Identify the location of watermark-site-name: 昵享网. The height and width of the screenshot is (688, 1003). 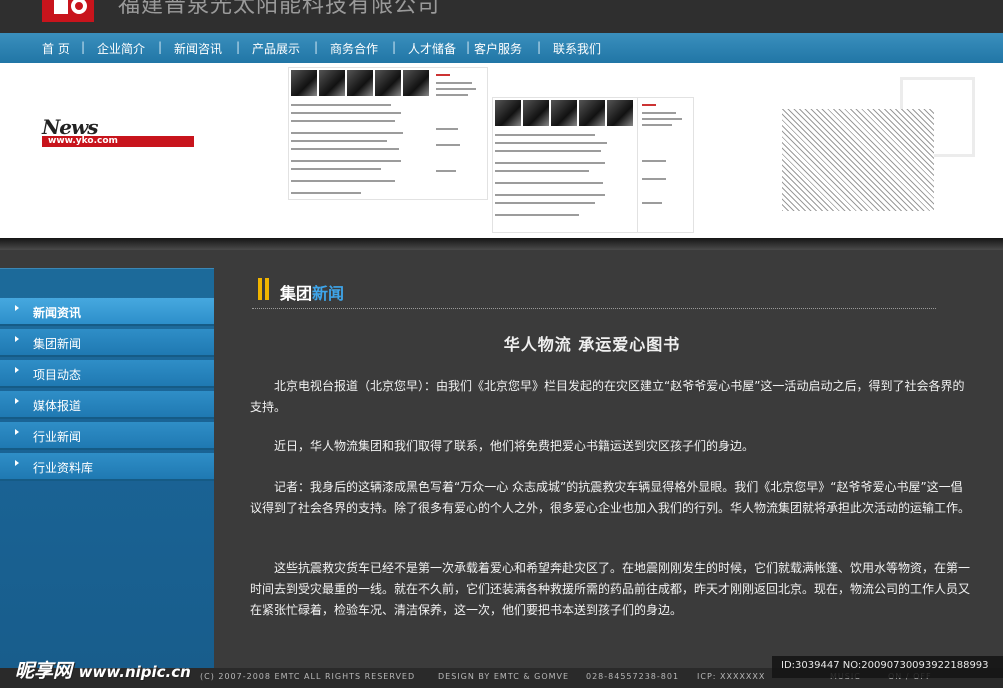
(44, 671).